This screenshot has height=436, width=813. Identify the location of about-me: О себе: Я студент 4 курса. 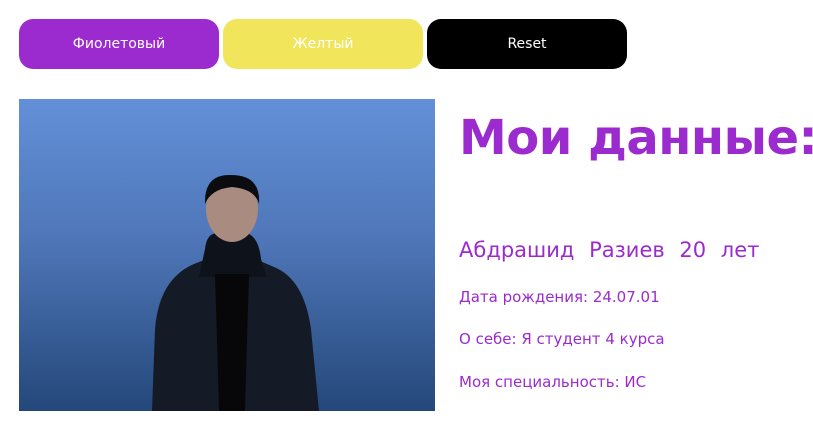
(562, 339).